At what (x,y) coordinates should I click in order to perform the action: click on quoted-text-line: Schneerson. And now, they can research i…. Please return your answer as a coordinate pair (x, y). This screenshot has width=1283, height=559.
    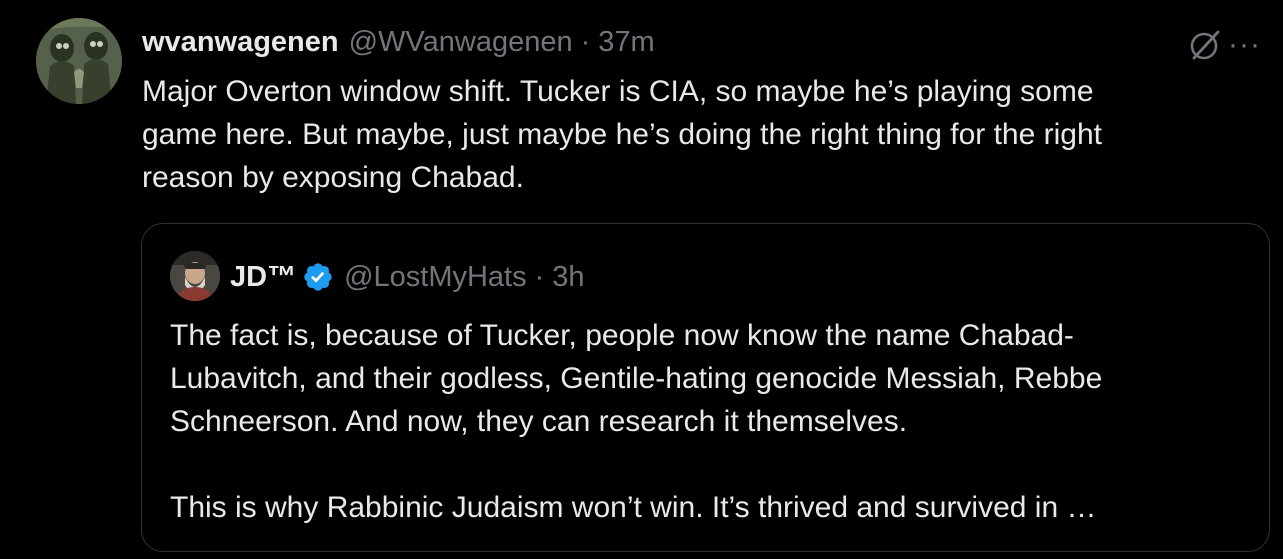
    Looking at the image, I should click on (539, 421).